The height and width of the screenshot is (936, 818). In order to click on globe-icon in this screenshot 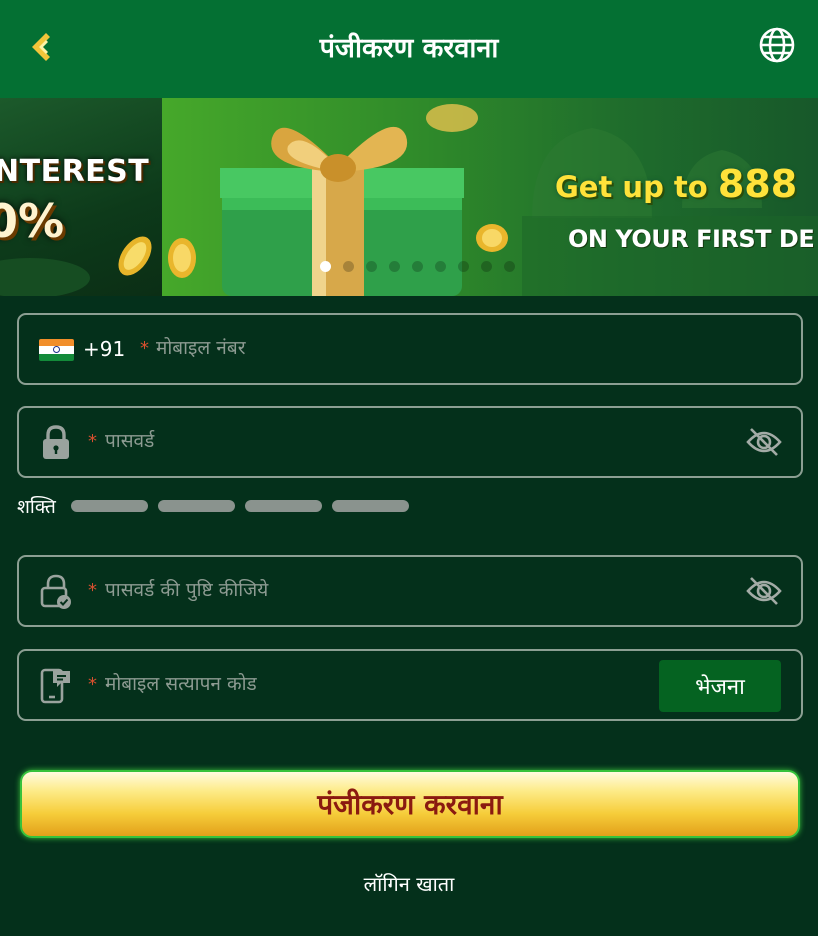, I will do `click(777, 45)`.